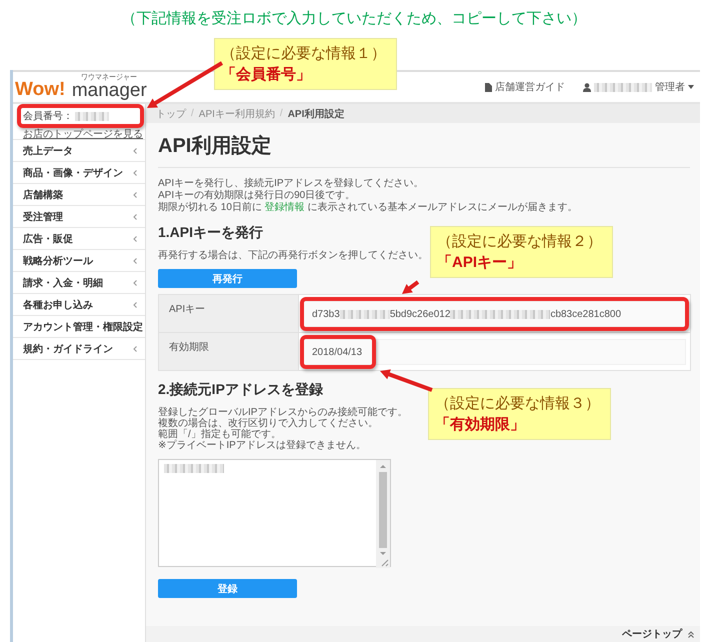 Image resolution: width=708 pixels, height=642 pixels. I want to click on person-icon, so click(587, 87).